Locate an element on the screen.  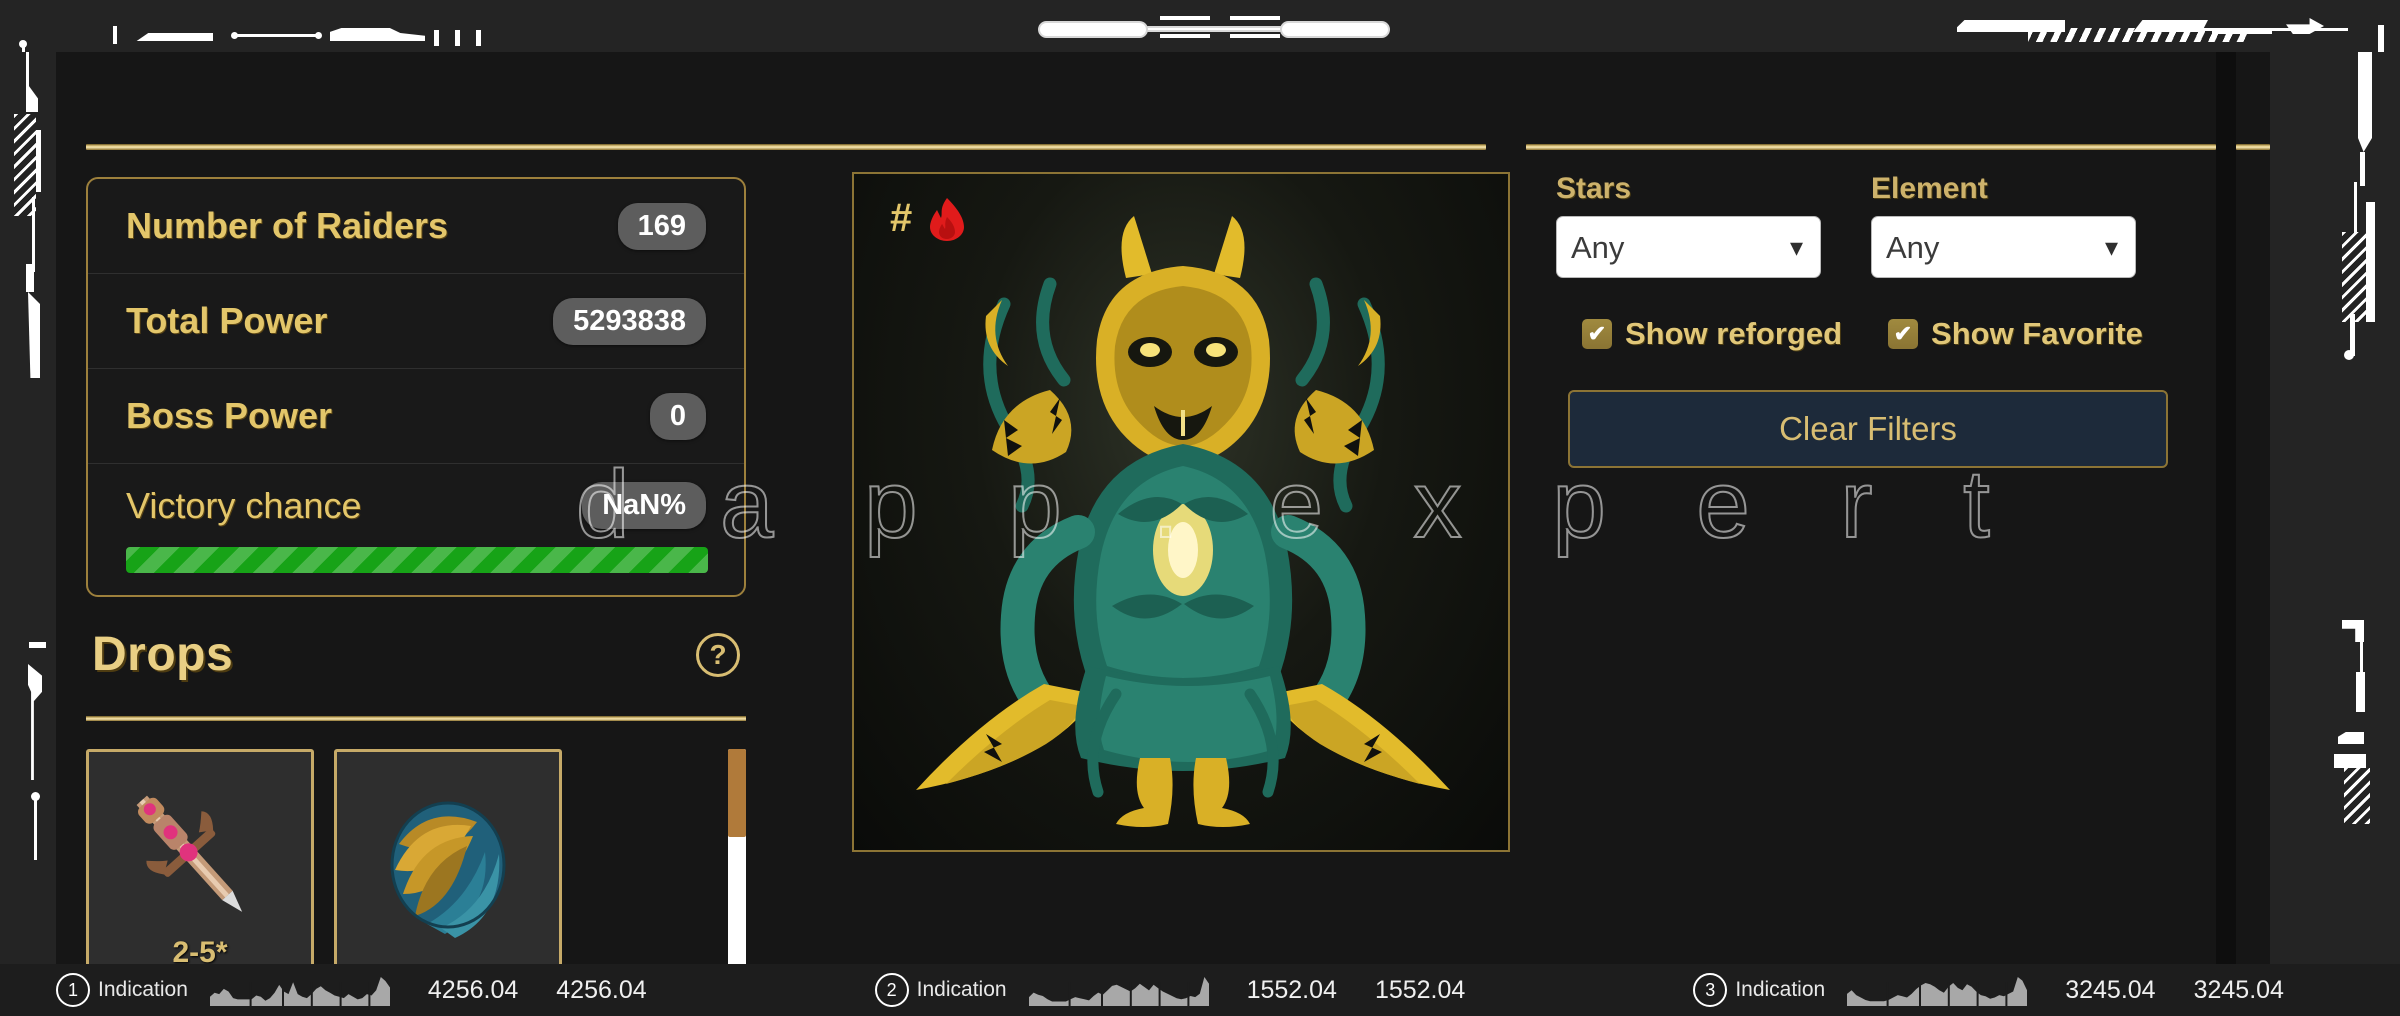
victory-chance-badge: NaN% is located at coordinates (644, 505).